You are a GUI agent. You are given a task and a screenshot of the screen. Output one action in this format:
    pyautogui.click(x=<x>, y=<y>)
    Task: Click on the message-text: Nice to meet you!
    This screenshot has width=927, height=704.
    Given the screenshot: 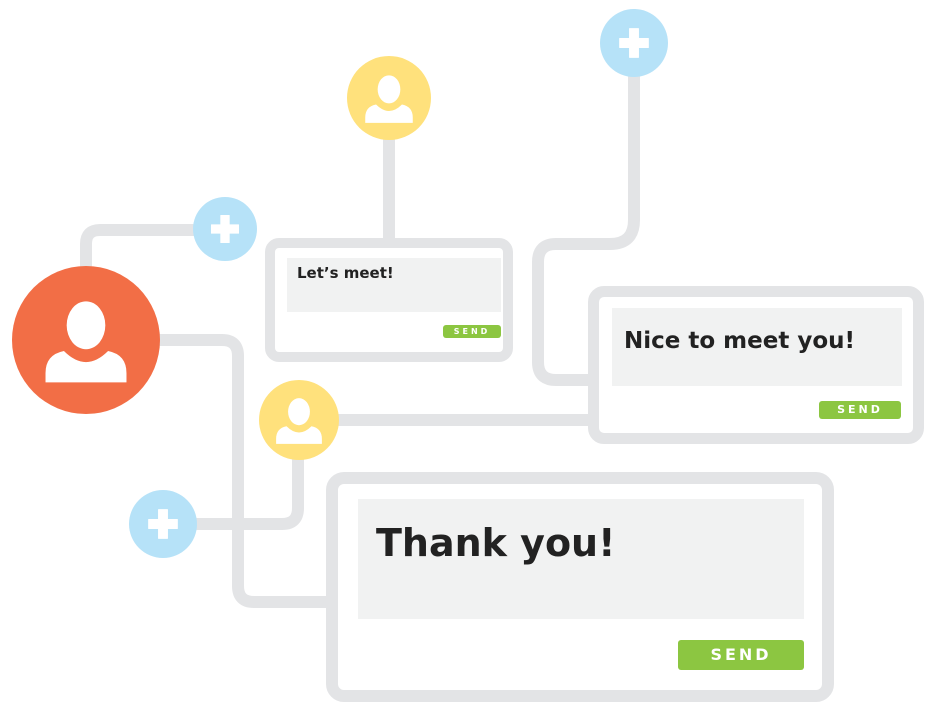 What is the action you would take?
    pyautogui.click(x=739, y=341)
    